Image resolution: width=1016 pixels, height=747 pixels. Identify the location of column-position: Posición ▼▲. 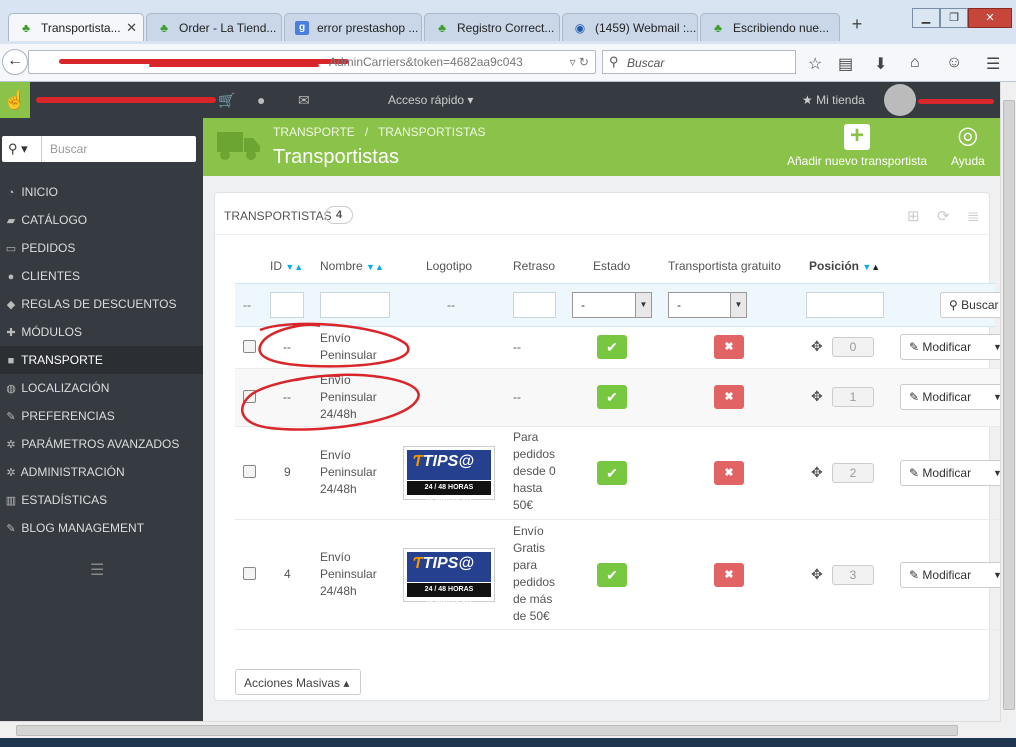
(844, 266).